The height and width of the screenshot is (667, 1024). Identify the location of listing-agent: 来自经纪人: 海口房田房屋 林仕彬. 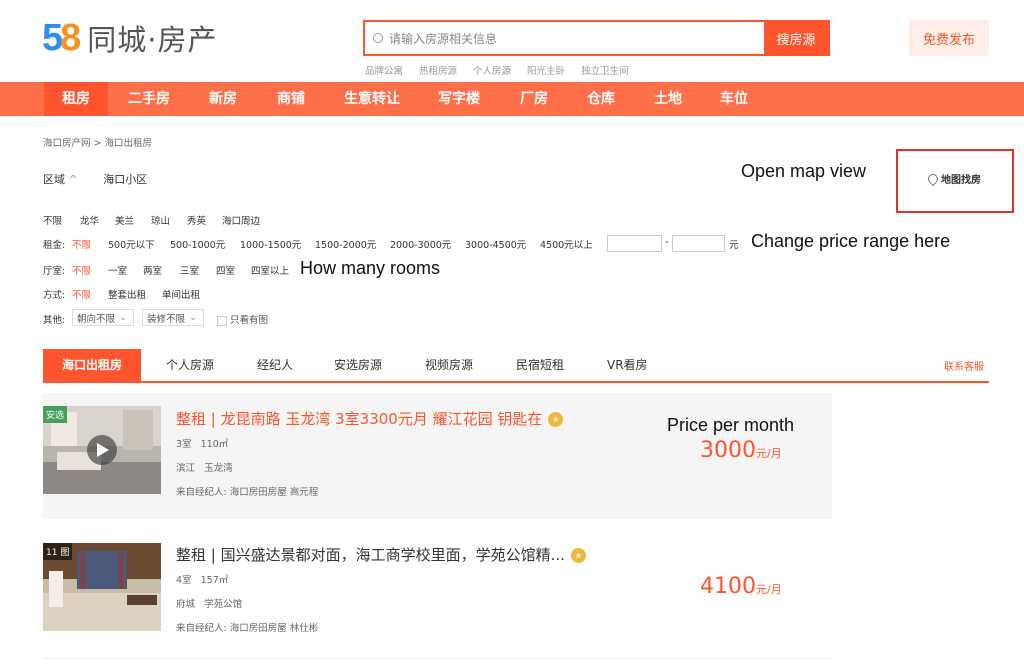
(247, 627).